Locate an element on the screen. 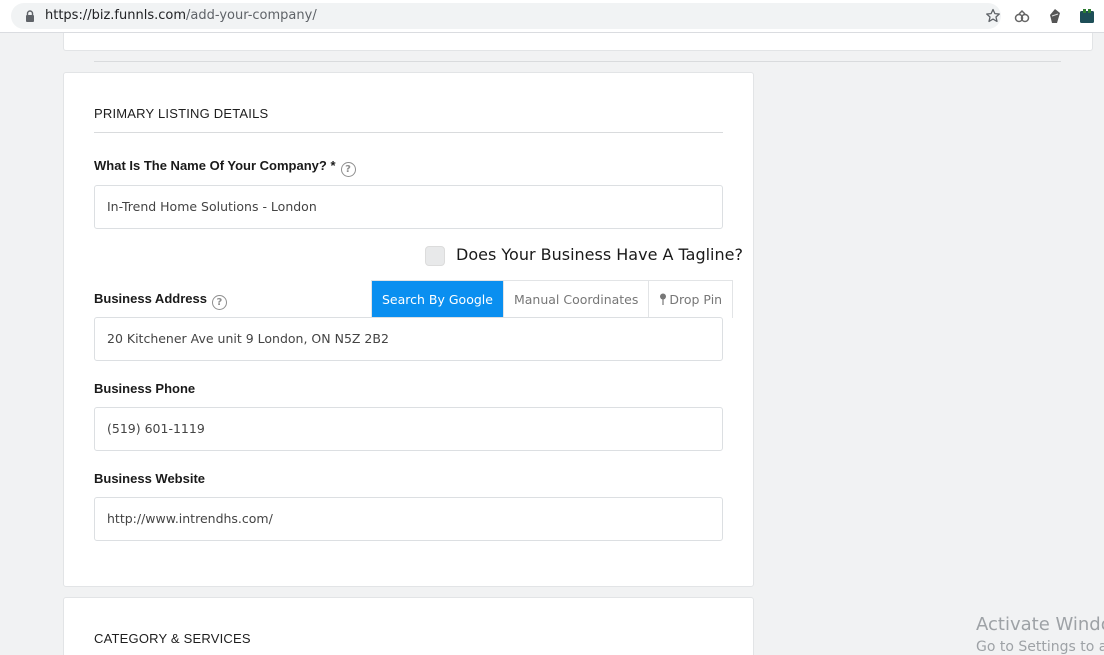  section-title: PRIMARY LISTING DETAILS is located at coordinates (181, 113).